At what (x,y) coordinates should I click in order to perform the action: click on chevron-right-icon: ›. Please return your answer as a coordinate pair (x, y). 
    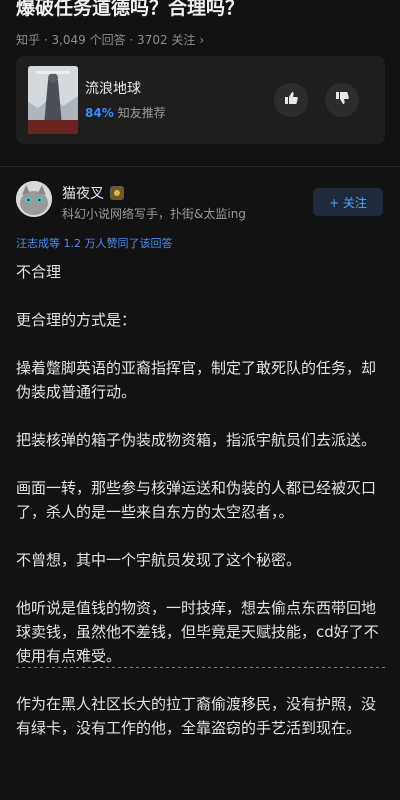
    Looking at the image, I should click on (202, 40).